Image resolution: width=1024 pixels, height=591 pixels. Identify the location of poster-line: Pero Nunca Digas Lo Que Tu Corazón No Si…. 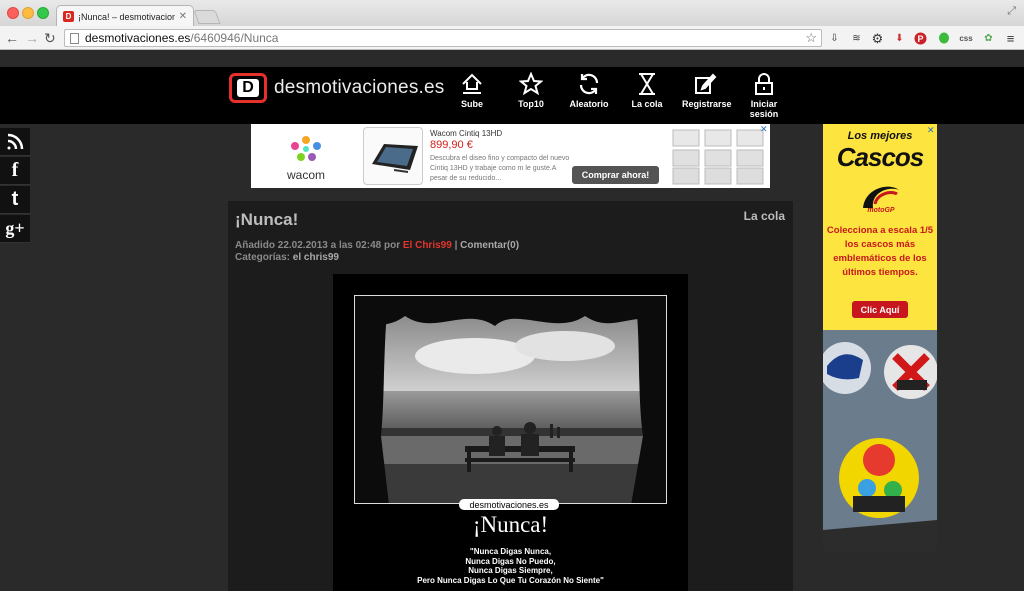
(510, 580).